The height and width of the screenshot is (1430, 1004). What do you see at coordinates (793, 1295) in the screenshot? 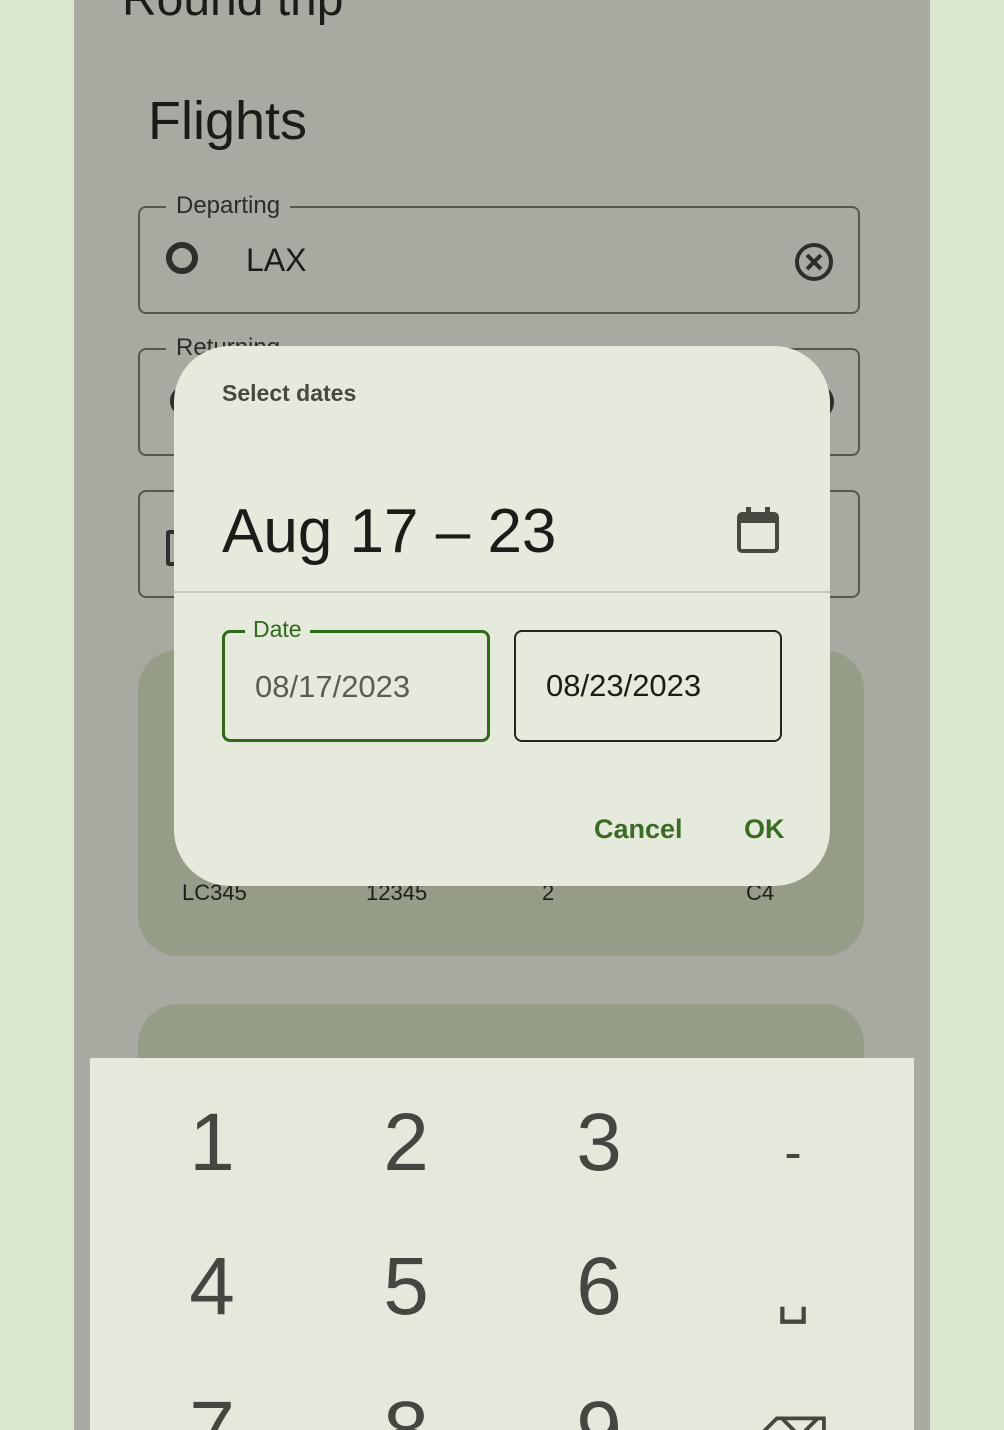
I see `key-space: ␣` at bounding box center [793, 1295].